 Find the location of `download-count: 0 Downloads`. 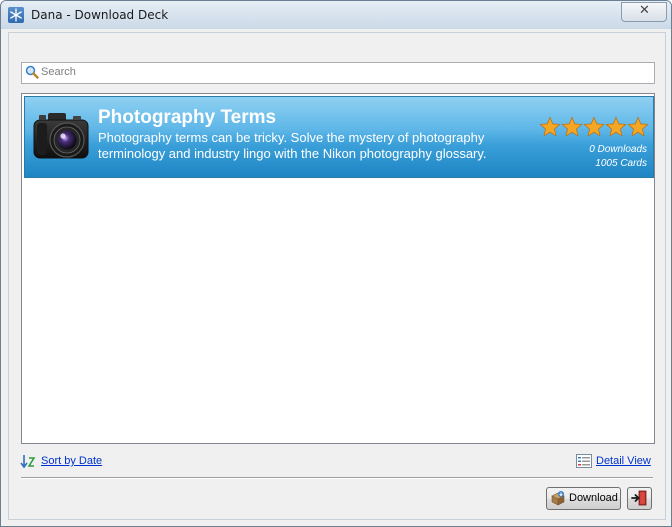

download-count: 0 Downloads is located at coordinates (618, 149).